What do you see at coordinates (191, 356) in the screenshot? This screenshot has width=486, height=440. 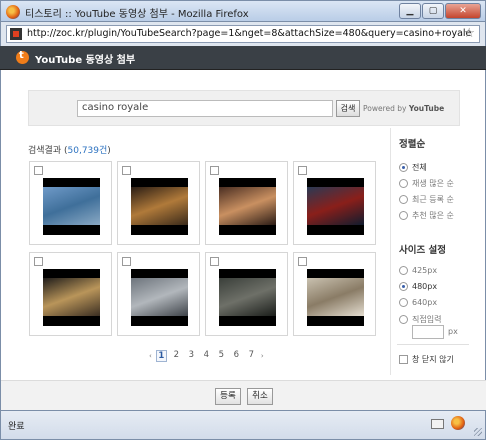 I see `page-link: 3` at bounding box center [191, 356].